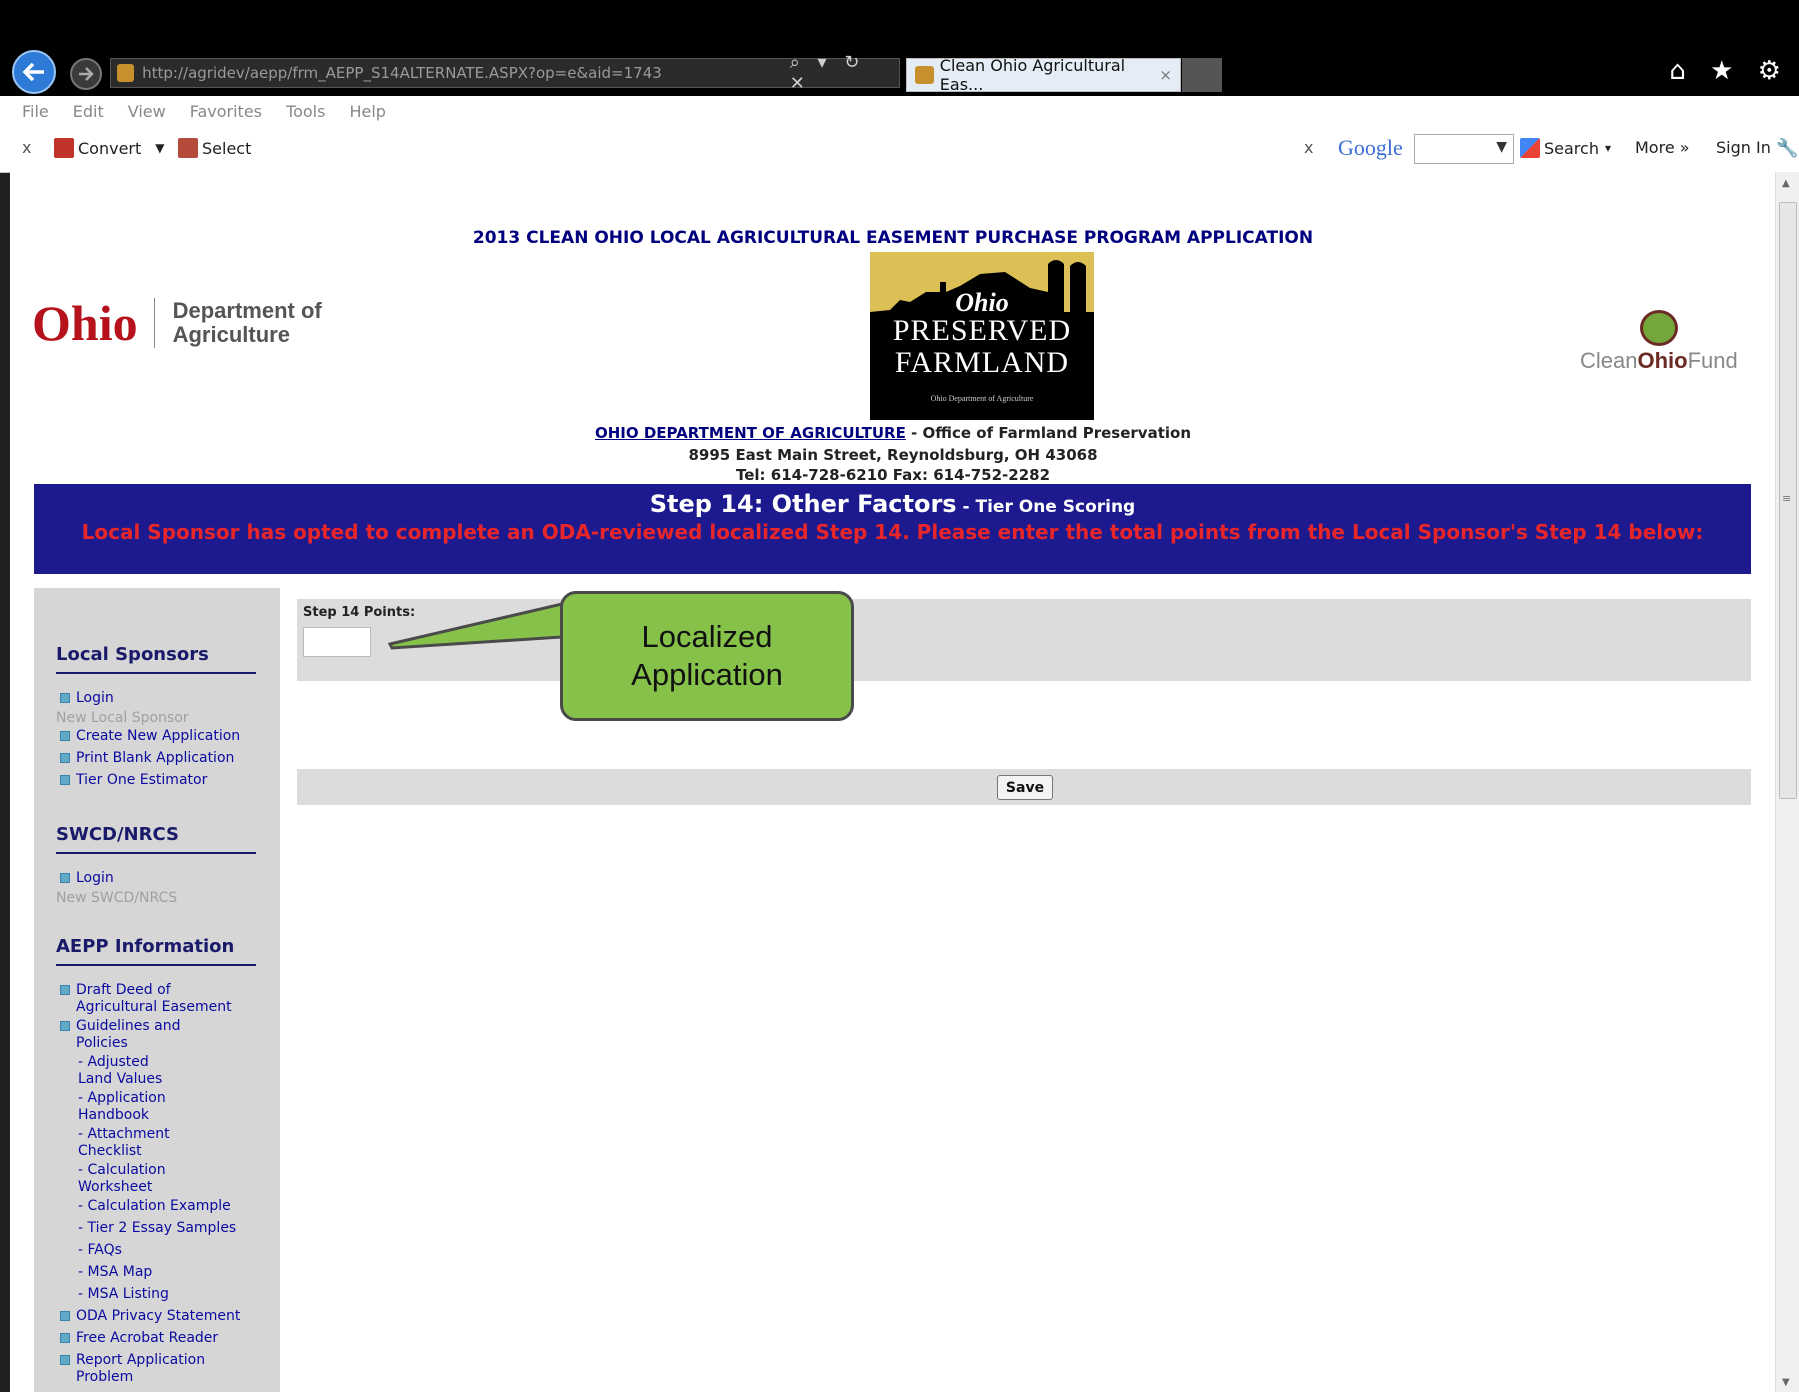 The height and width of the screenshot is (1392, 1799). Describe the element at coordinates (158, 1316) in the screenshot. I see `sidebar-item-label: ODA Privacy Statement` at that location.